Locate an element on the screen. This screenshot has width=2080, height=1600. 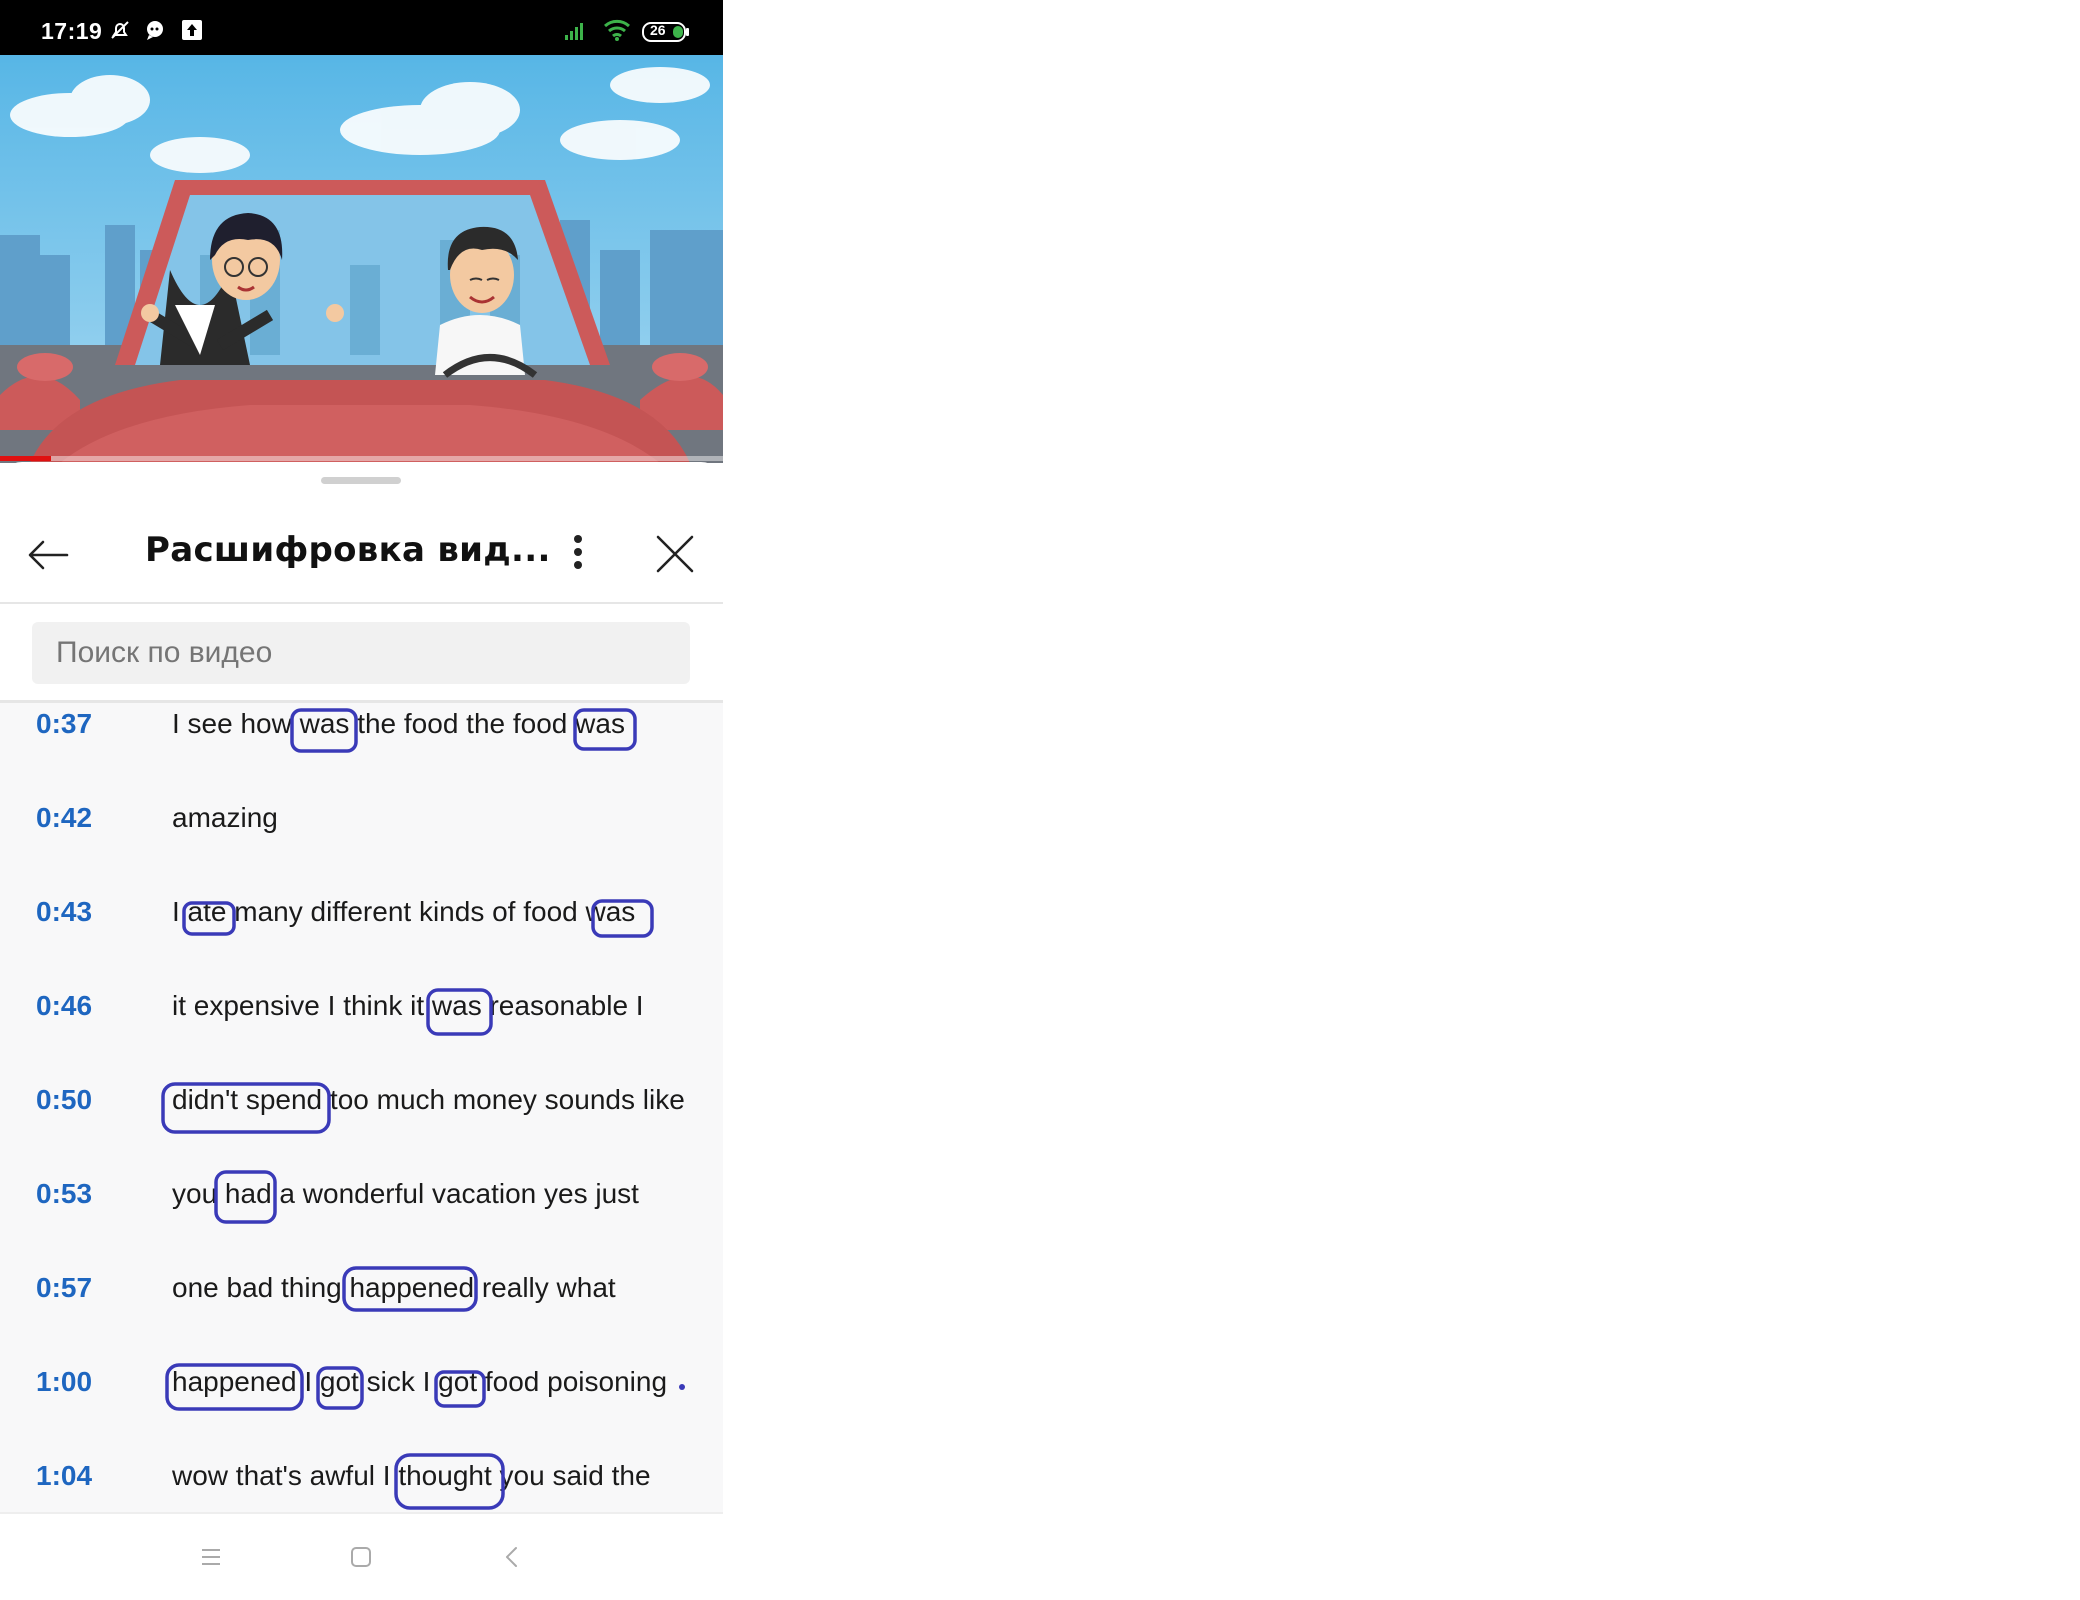
transcript-row: 0:42 amazing is located at coordinates (361, 849).